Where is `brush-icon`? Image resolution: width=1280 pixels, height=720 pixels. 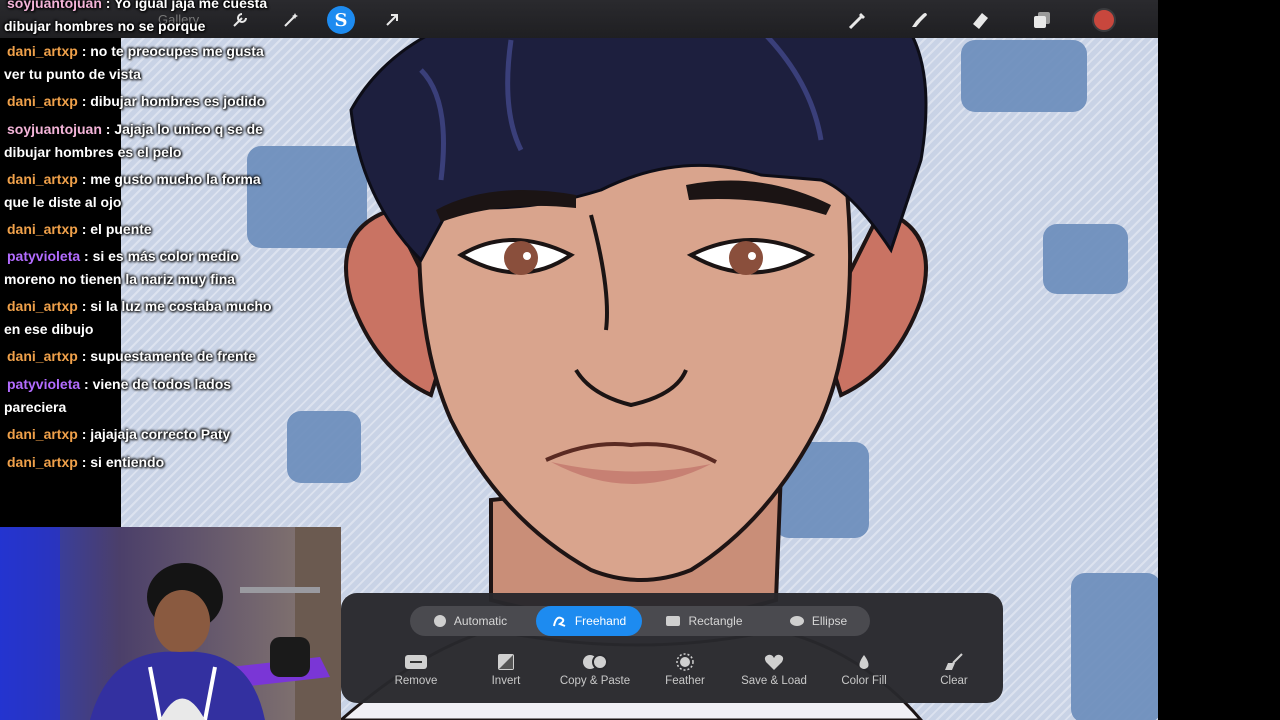 brush-icon is located at coordinates (858, 20).